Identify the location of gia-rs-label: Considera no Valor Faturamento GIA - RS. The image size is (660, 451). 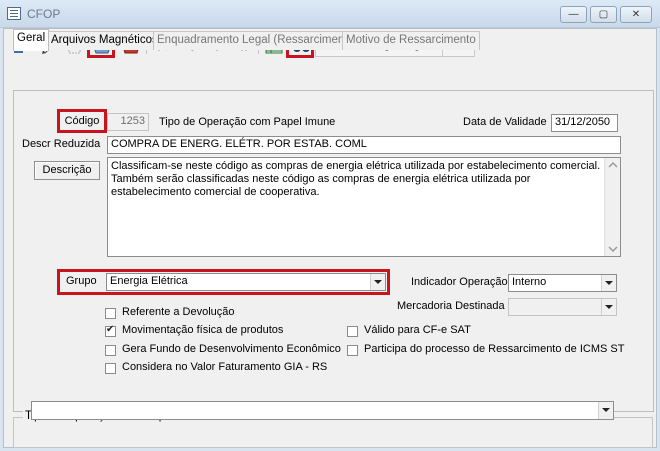
(225, 367).